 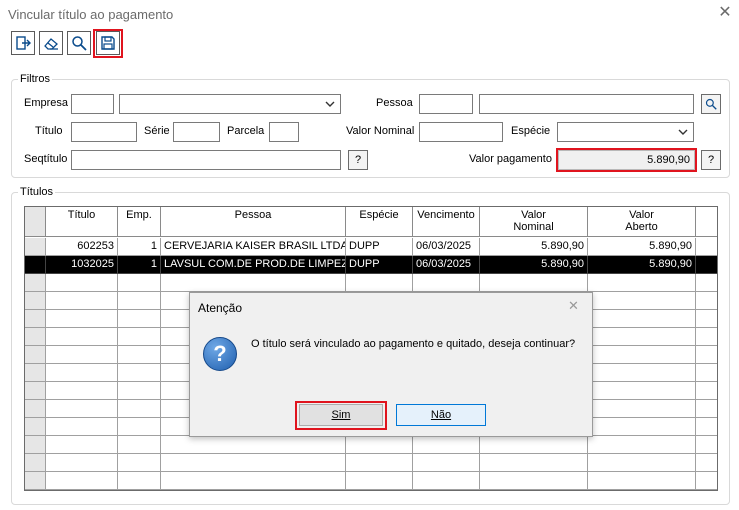 I want to click on titulo-input, so click(x=104, y=132).